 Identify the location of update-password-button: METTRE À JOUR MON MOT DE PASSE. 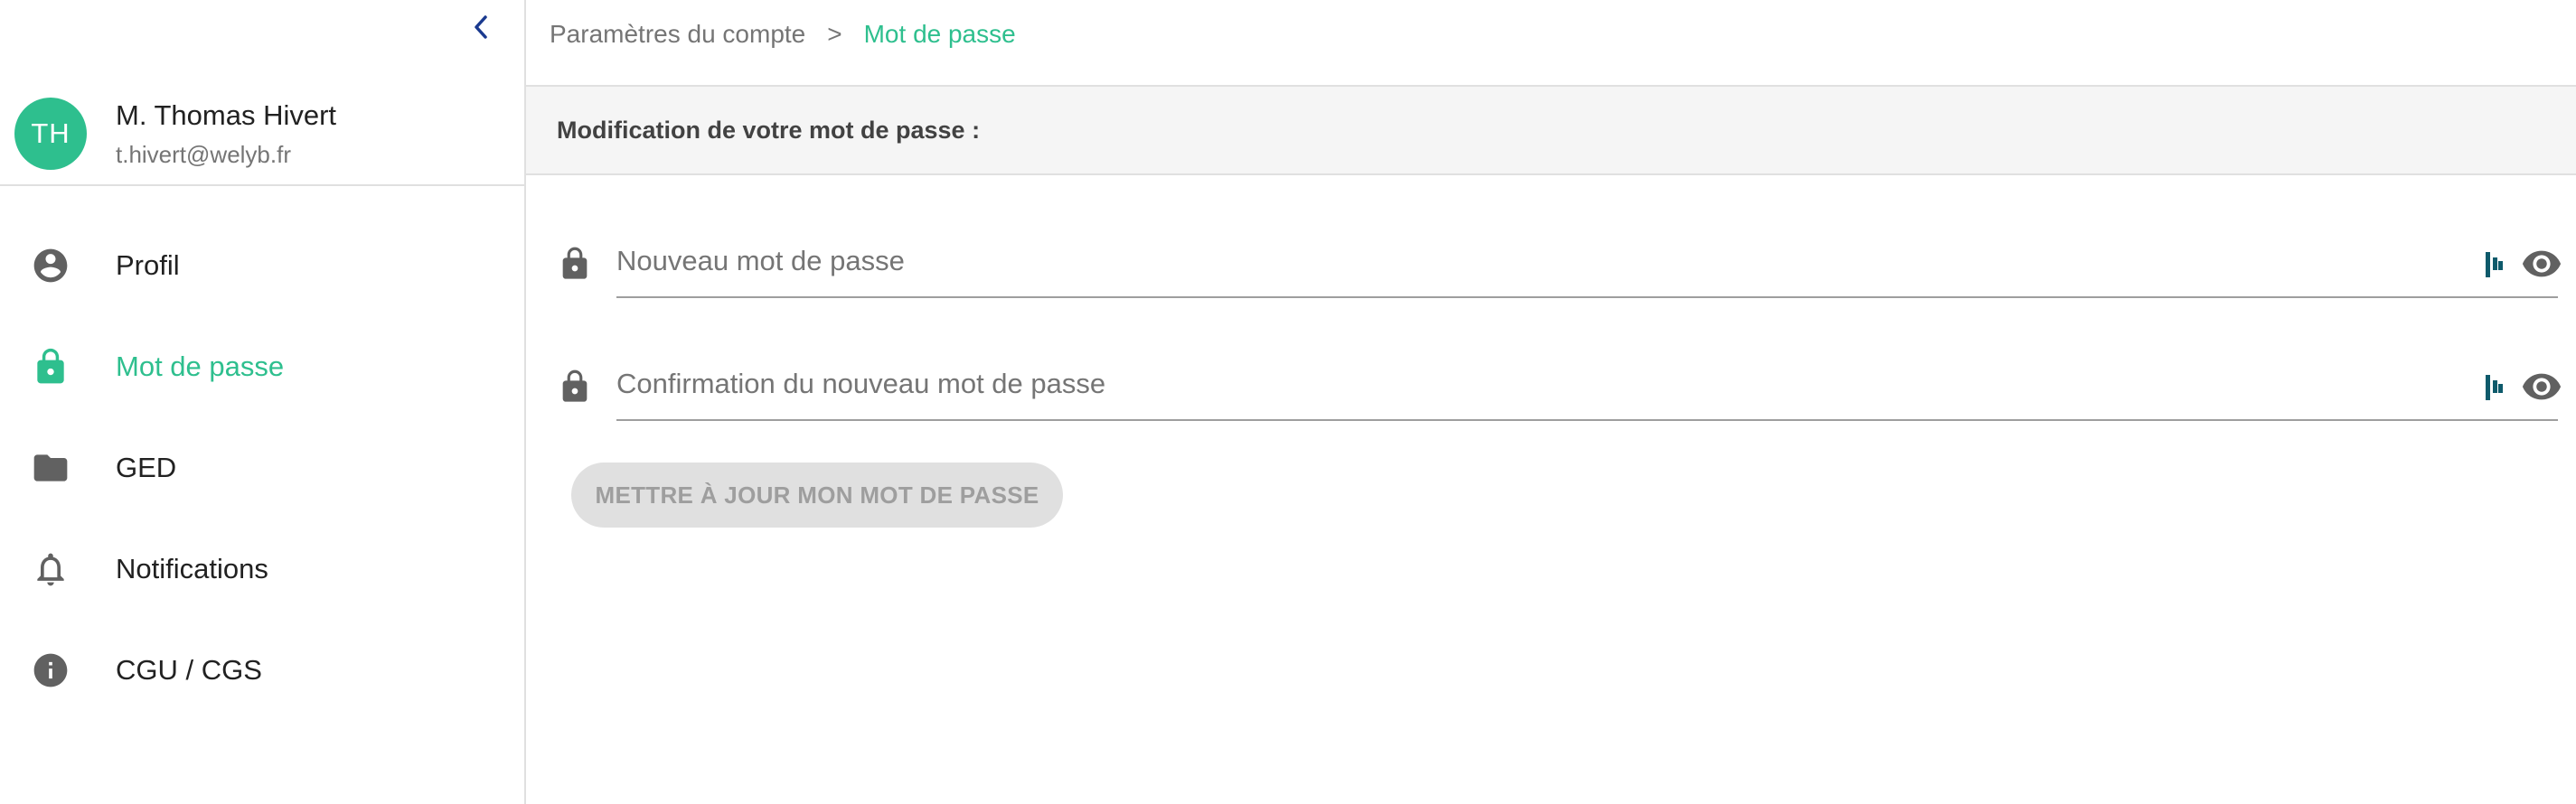
(817, 495).